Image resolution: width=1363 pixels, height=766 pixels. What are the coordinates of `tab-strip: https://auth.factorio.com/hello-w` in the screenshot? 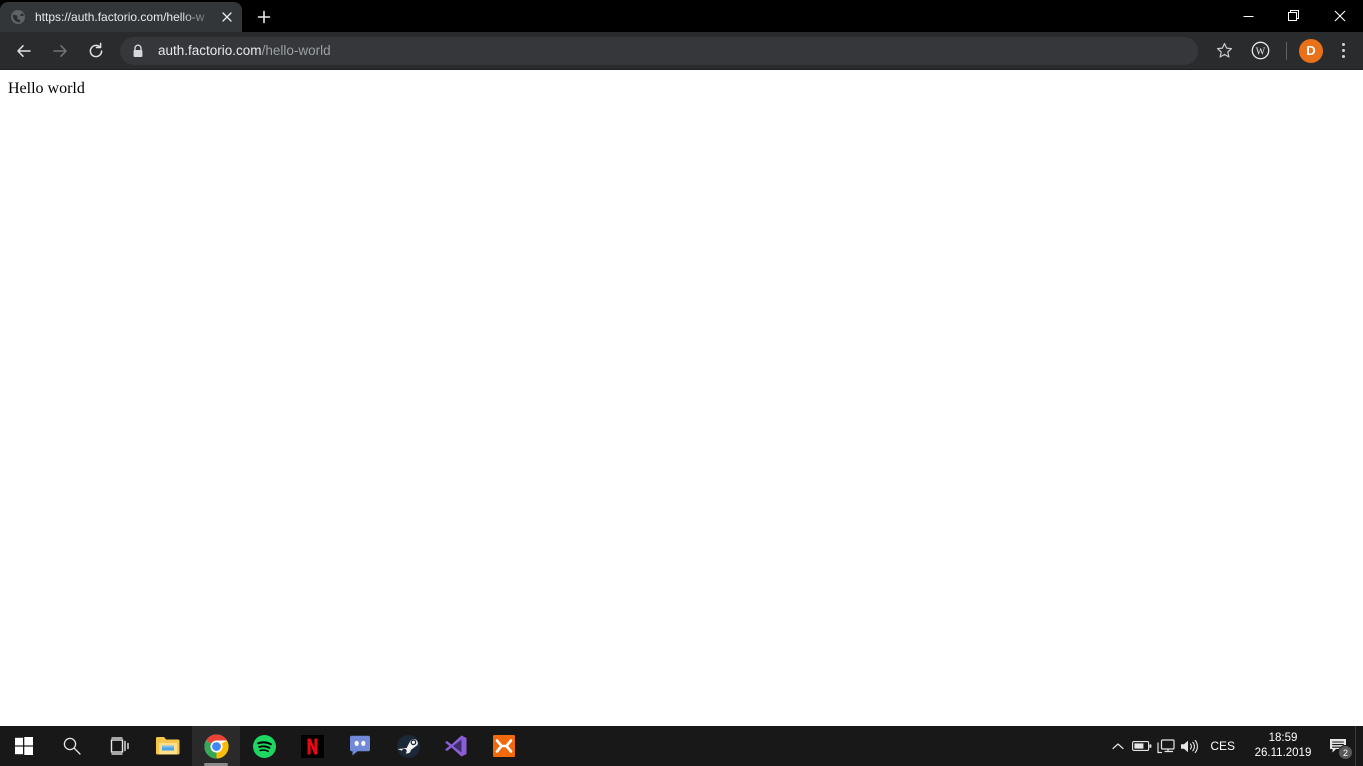 It's located at (681, 16).